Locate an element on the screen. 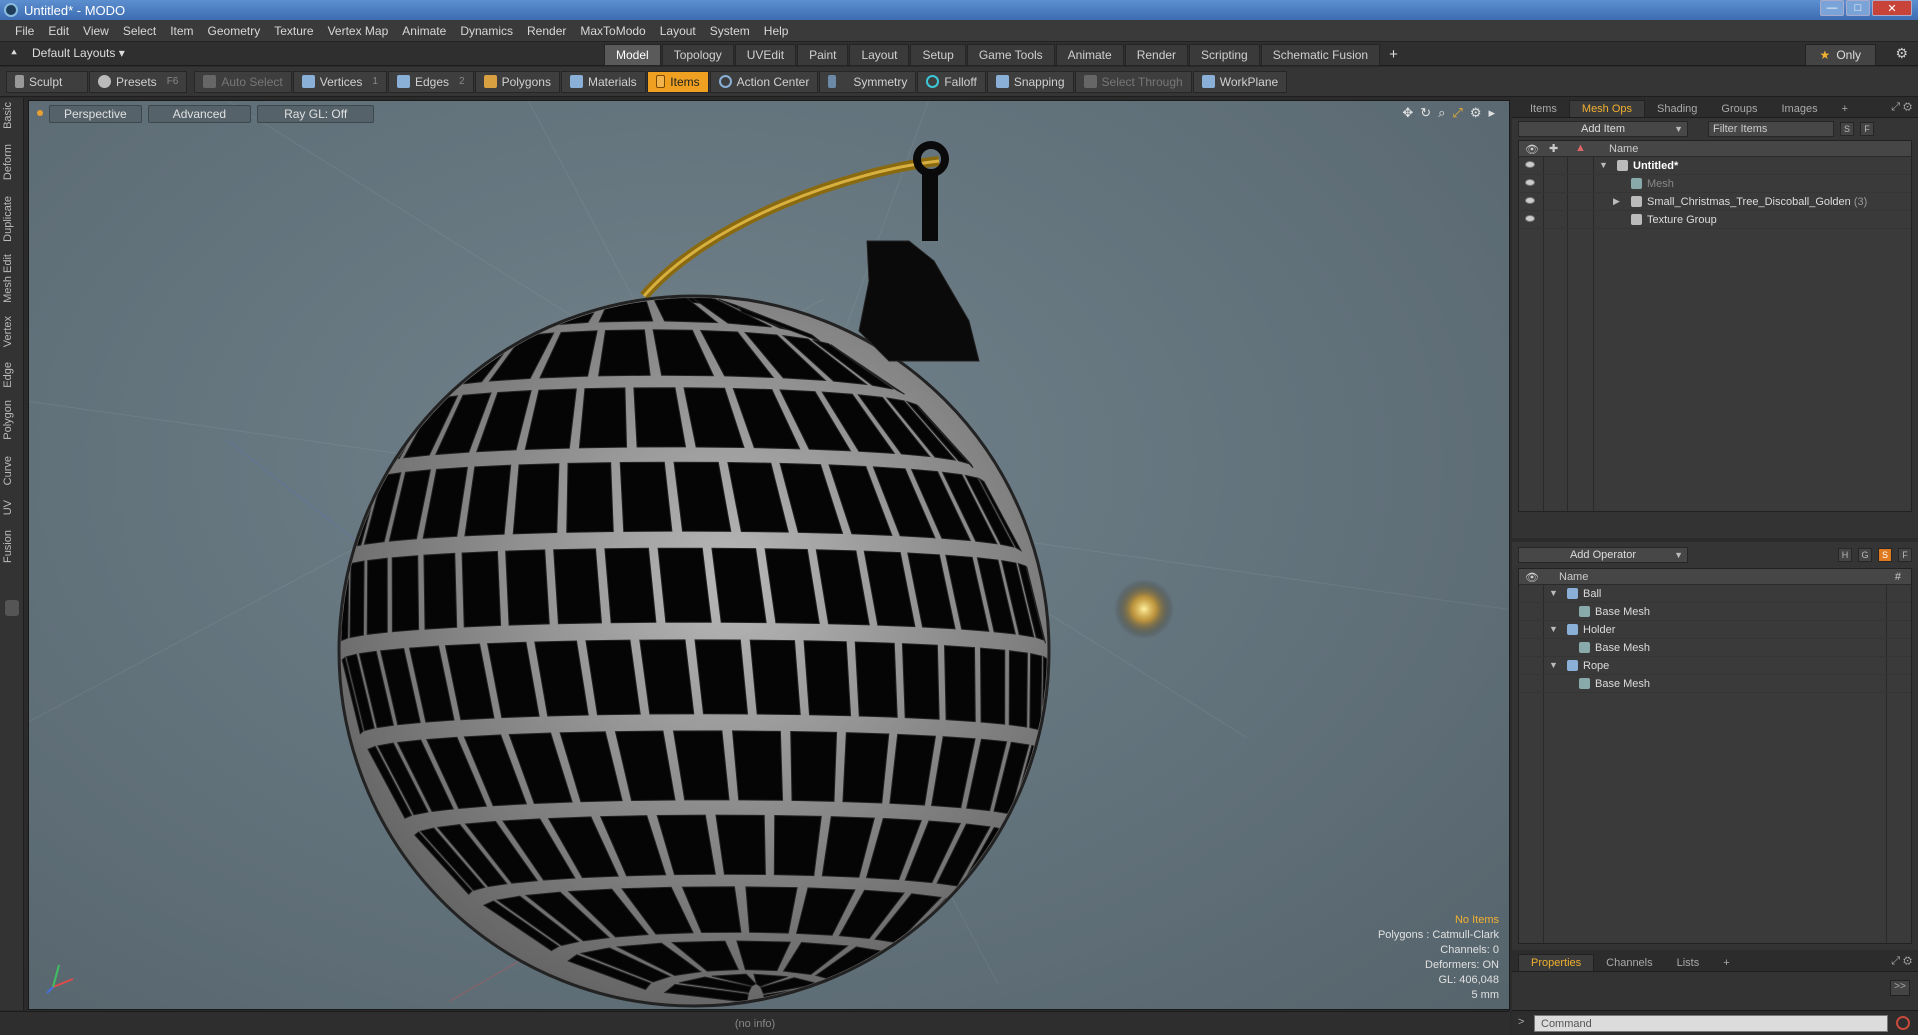 The image size is (1918, 1035). tab-lists: Lists is located at coordinates (1688, 963).